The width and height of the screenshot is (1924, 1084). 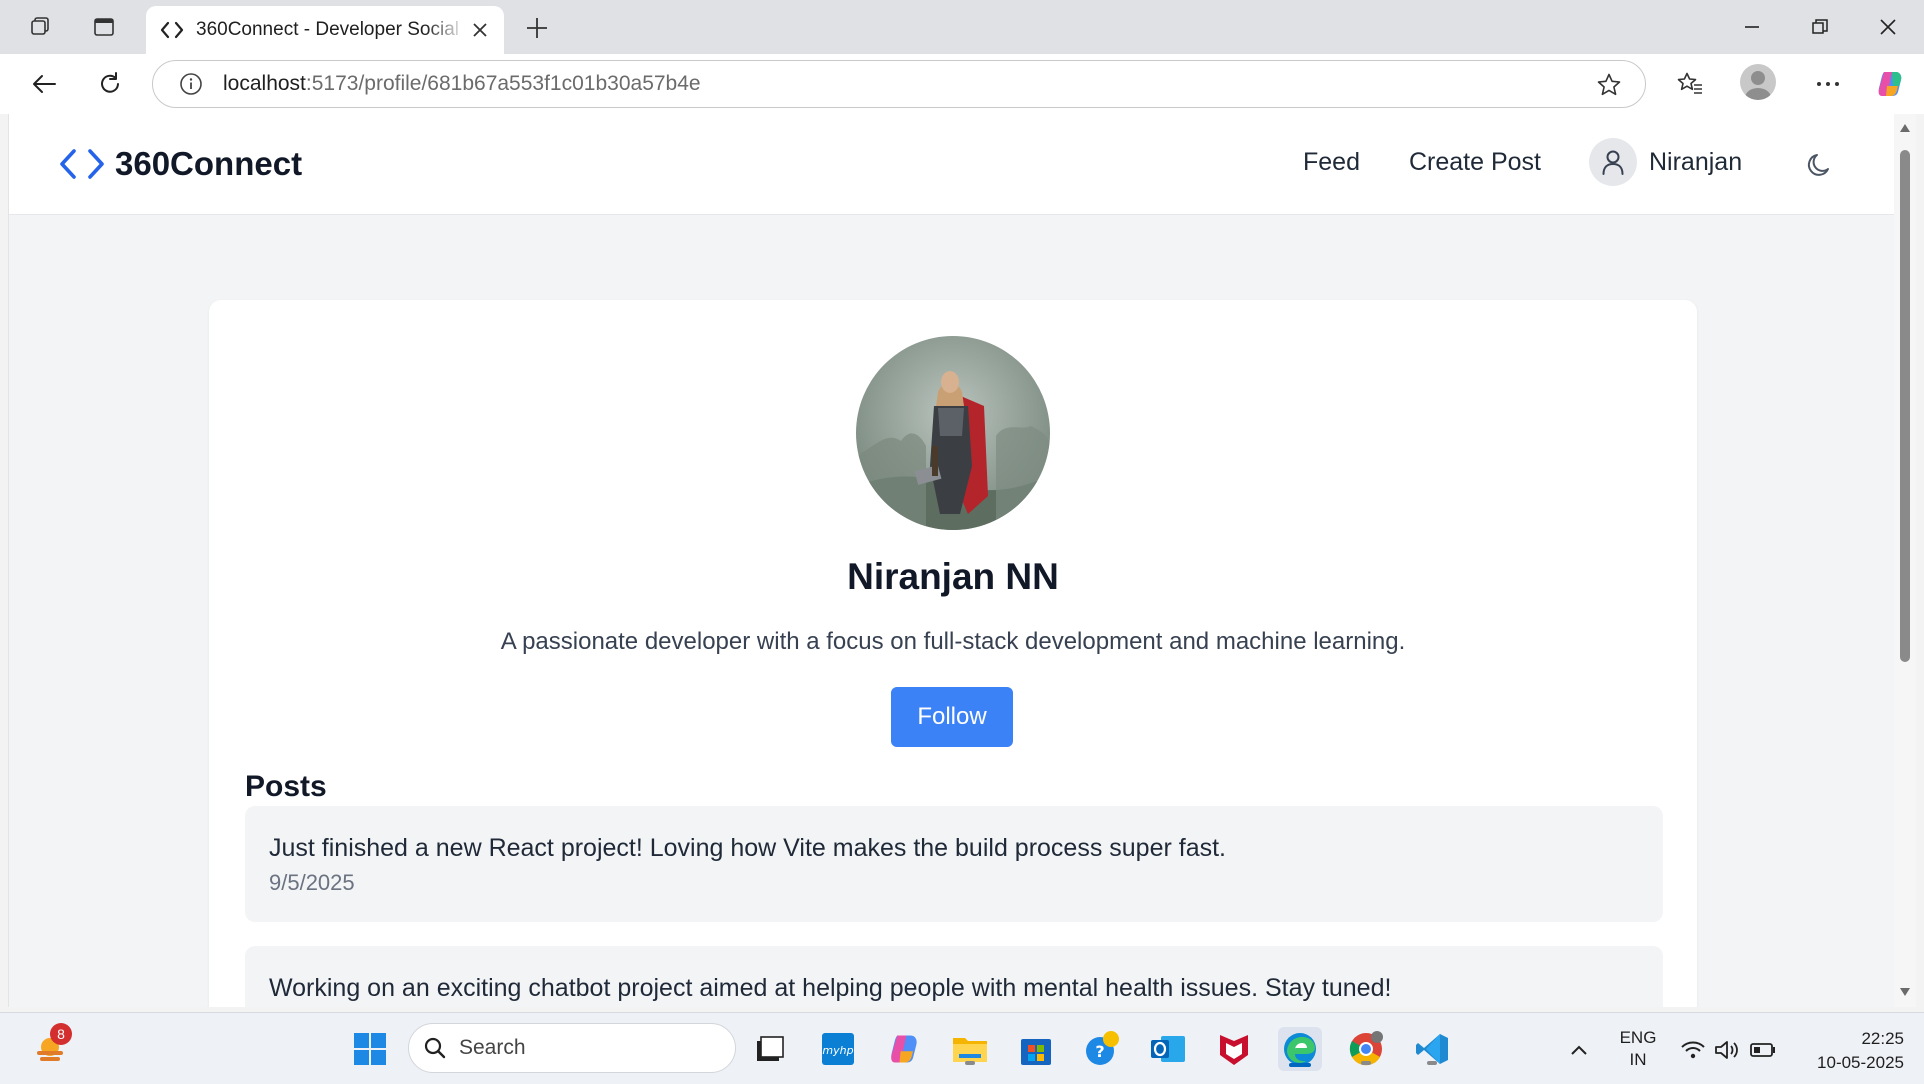 I want to click on scroll-down-arrow-icon, so click(x=1905, y=992).